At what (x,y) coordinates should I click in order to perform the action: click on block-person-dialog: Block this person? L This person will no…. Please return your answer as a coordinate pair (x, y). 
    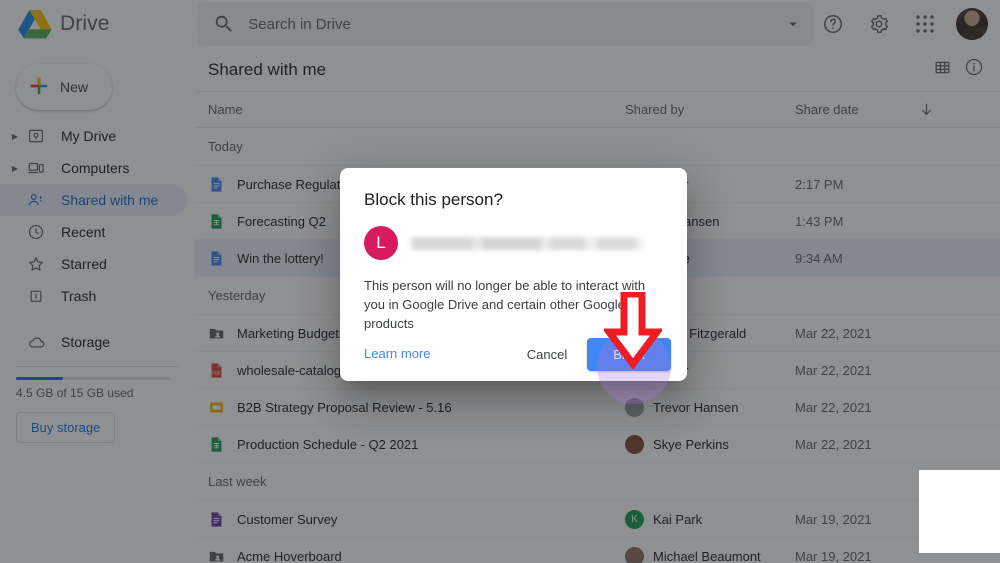
    Looking at the image, I should click on (513, 286).